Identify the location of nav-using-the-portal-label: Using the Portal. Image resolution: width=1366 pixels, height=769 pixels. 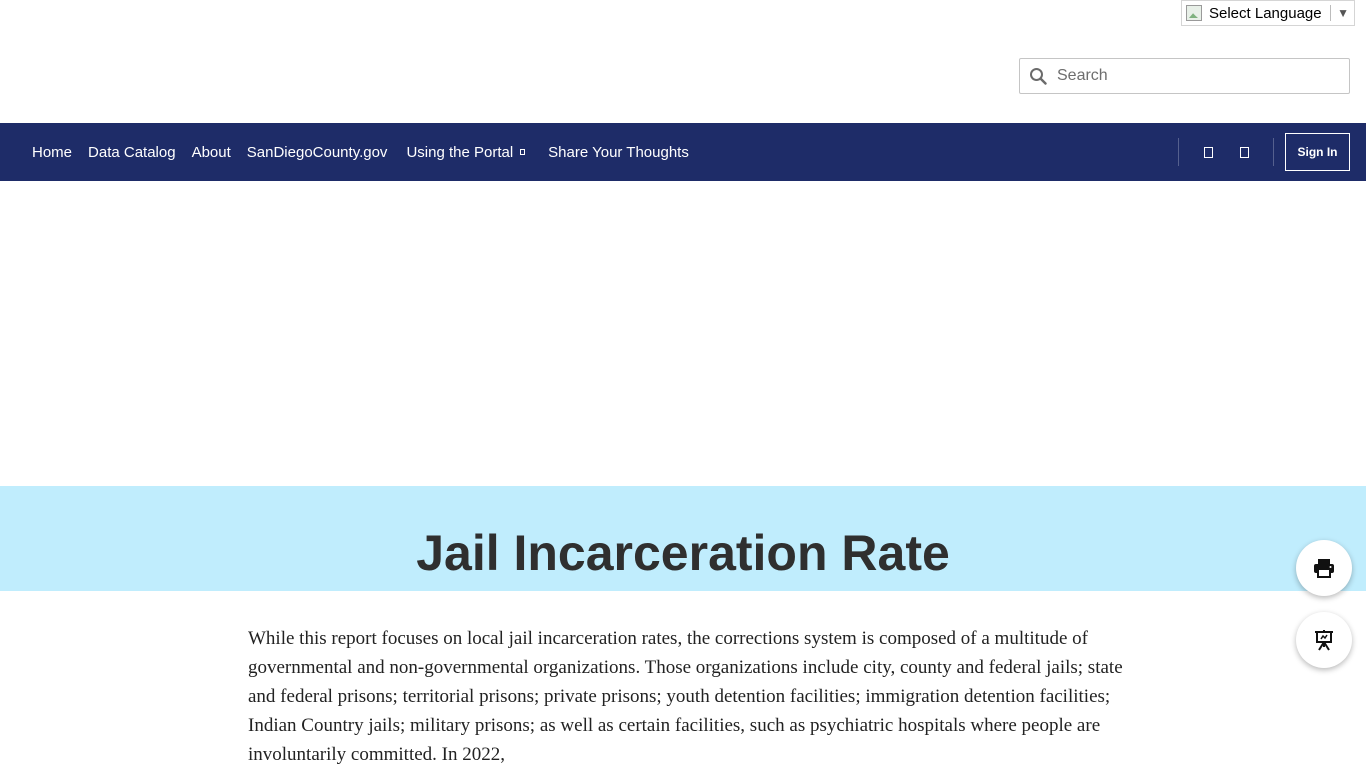
(460, 152).